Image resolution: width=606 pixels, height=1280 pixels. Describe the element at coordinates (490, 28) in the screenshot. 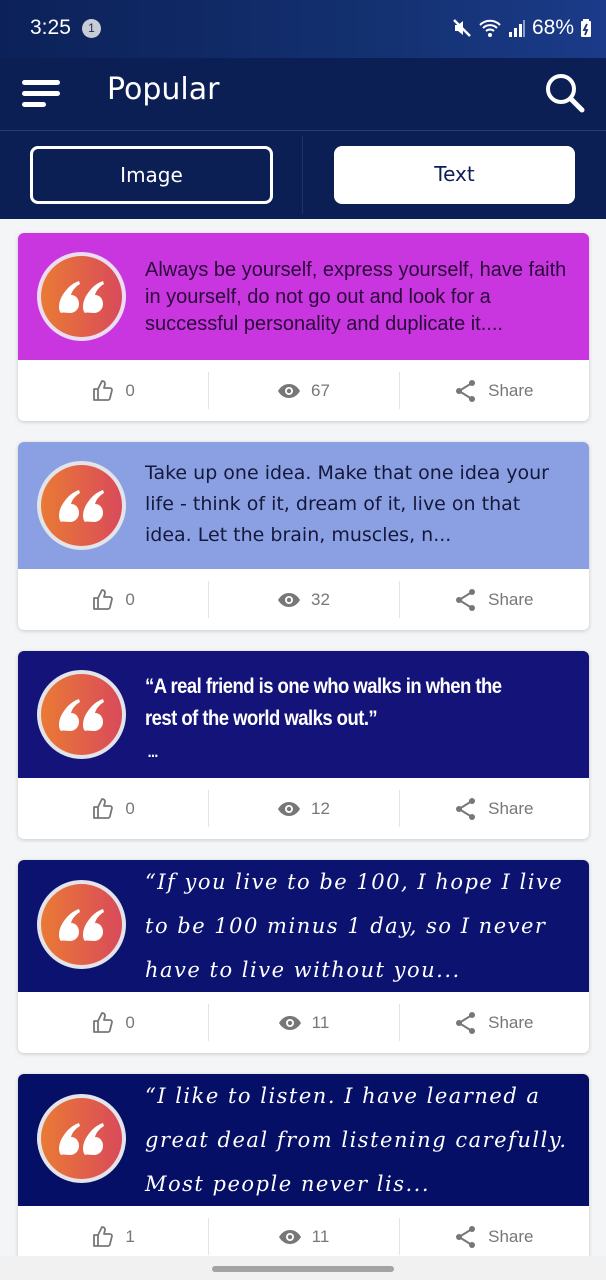

I see `wifi-icon` at that location.